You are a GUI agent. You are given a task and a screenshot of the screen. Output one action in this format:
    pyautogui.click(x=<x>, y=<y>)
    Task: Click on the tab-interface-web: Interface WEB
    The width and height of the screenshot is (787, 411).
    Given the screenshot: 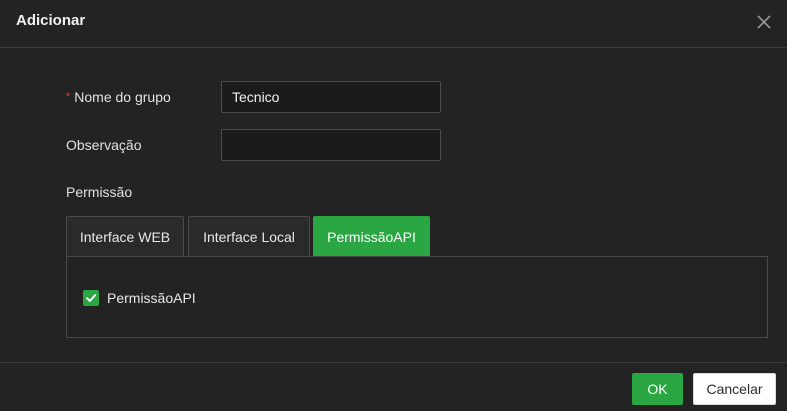 What is the action you would take?
    pyautogui.click(x=125, y=236)
    